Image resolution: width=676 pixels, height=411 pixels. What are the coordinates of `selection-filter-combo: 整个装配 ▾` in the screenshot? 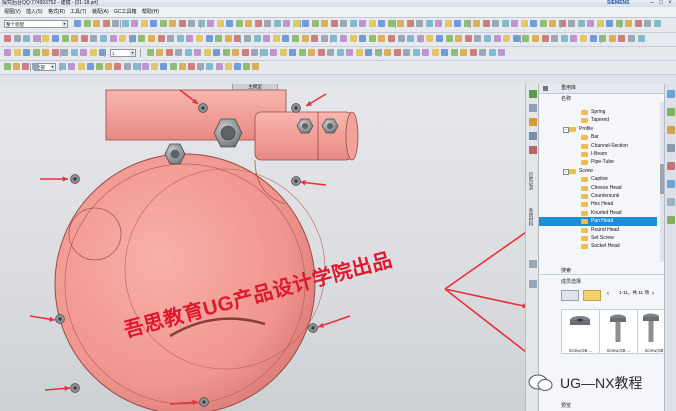 It's located at (36, 24).